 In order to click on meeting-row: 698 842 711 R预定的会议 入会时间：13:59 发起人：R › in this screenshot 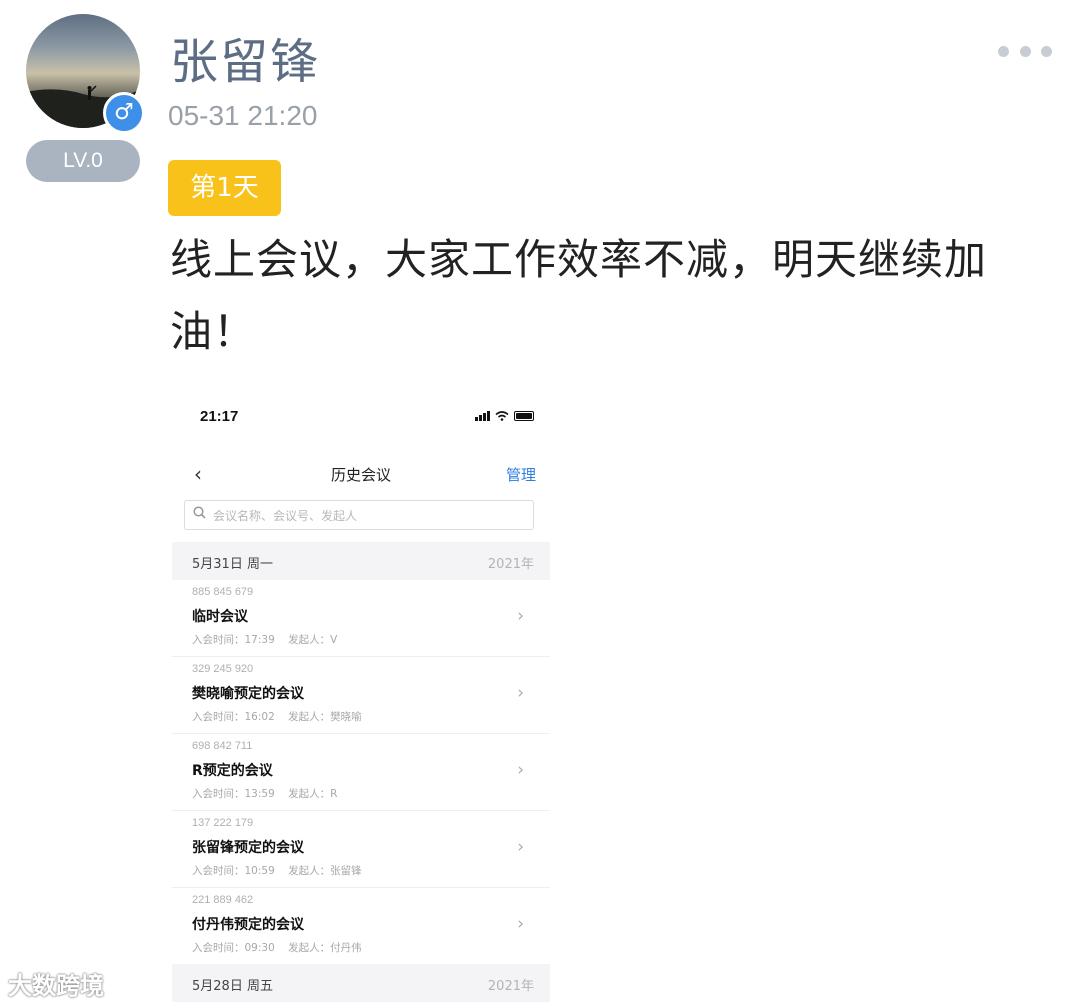, I will do `click(361, 772)`.